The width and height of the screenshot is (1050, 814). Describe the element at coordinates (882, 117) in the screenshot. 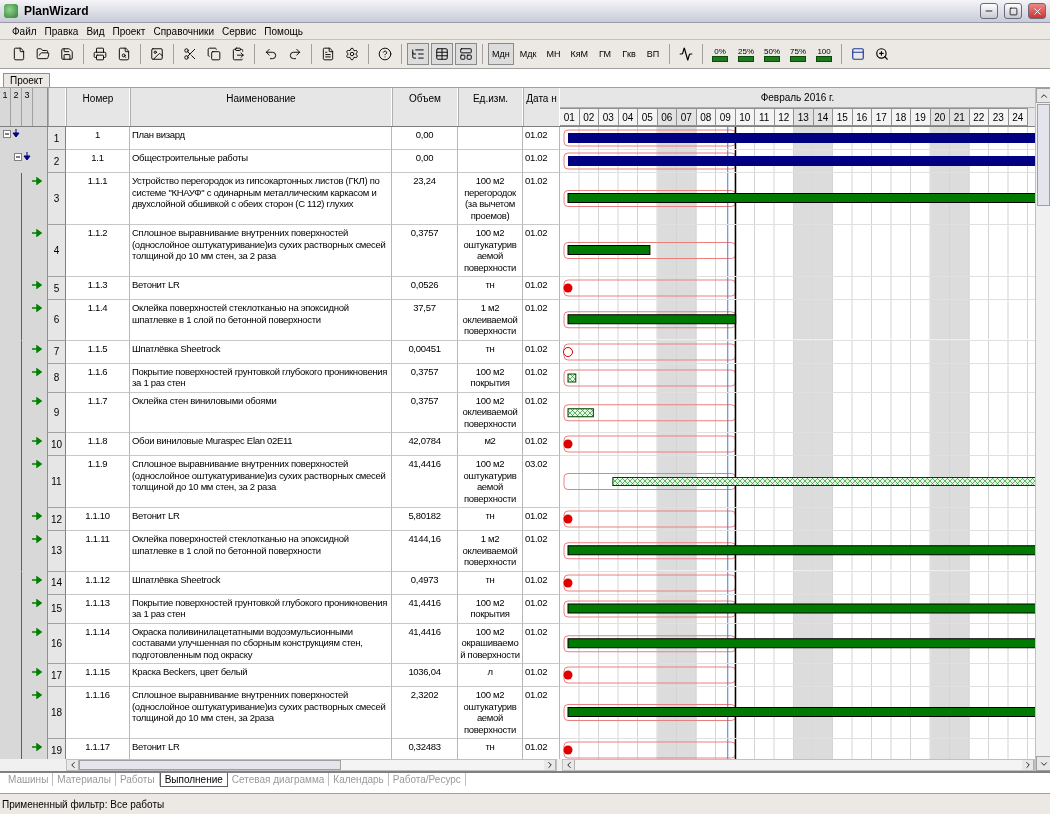

I see `day-header: 17` at that location.